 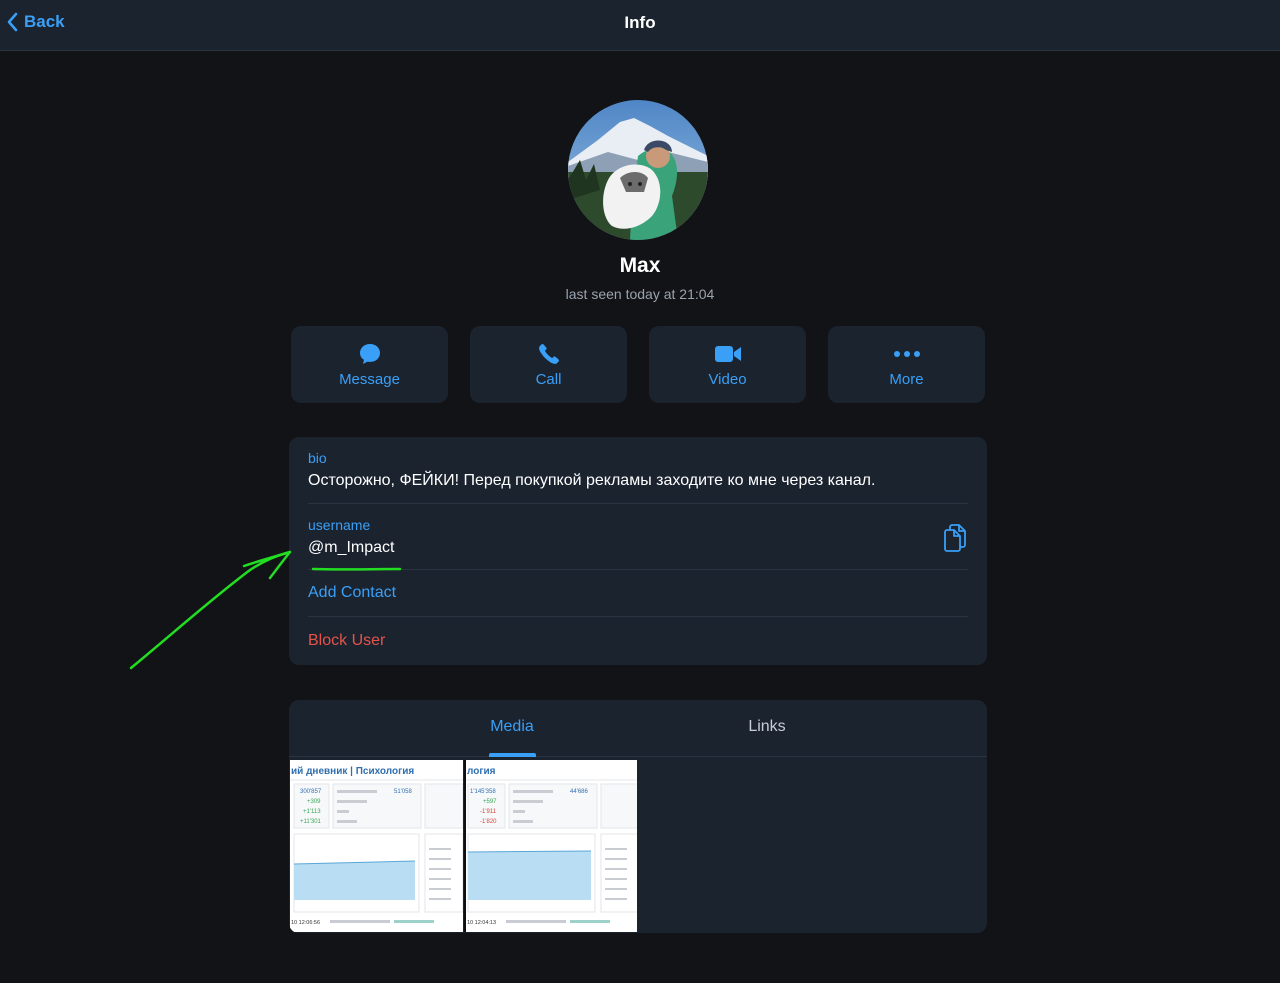 I want to click on thumbnail-title: ий дневник | Психология, so click(x=352, y=771).